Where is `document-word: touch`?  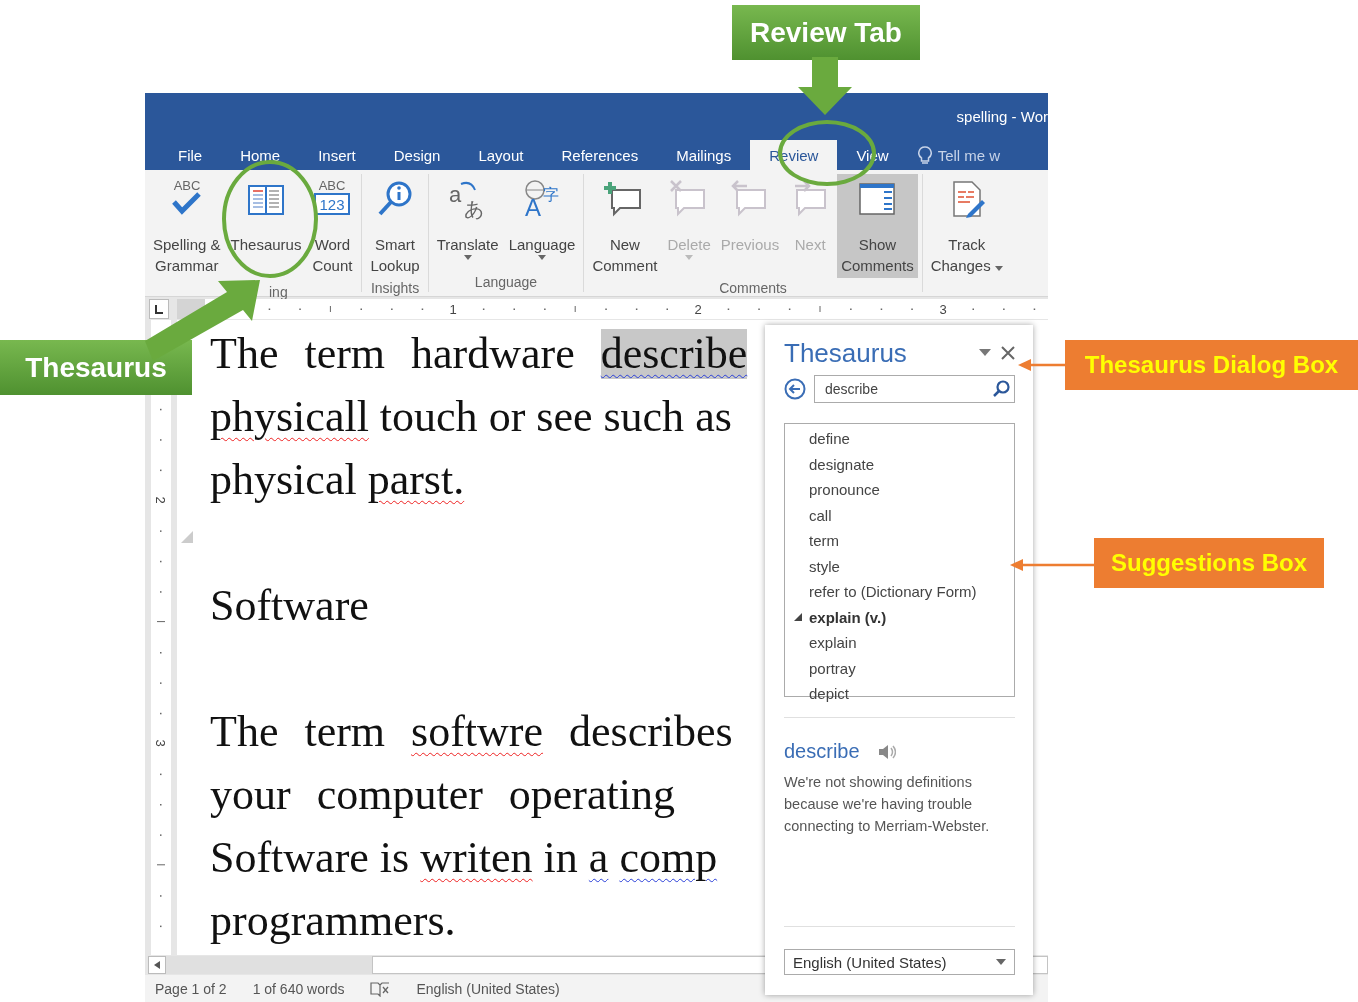
document-word: touch is located at coordinates (428, 416).